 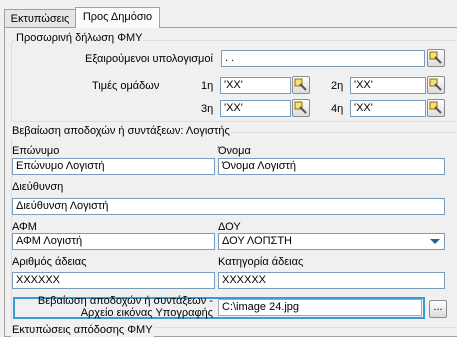 I want to click on group1-lookup-button, so click(x=301, y=85).